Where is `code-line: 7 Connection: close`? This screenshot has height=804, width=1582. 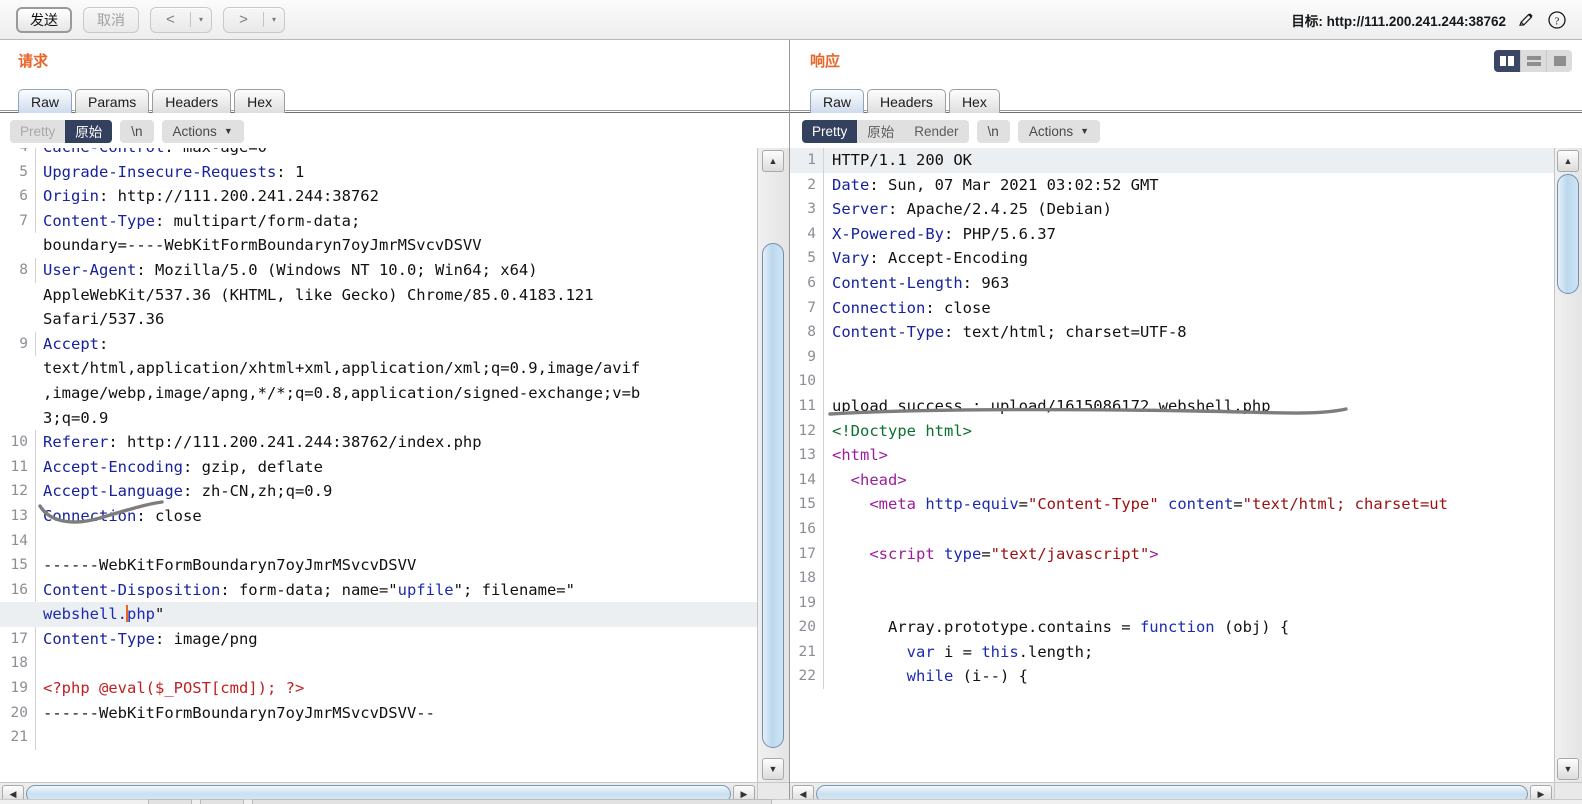
code-line: 7 Connection: close is located at coordinates (1172, 308).